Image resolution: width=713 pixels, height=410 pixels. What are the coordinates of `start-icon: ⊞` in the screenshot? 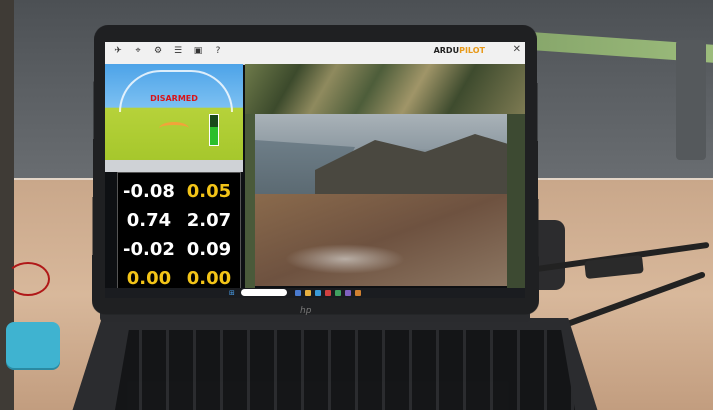 It's located at (232, 293).